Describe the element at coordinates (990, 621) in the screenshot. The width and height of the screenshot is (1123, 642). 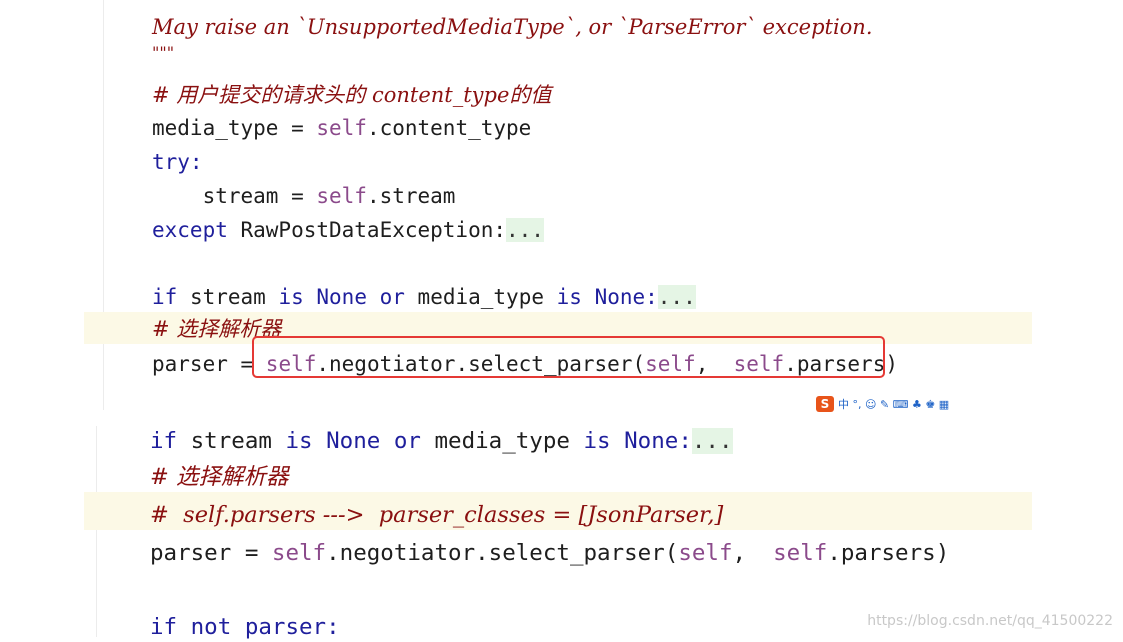
I see `watermark: https://blog.csdn.net/qq_41500222` at that location.